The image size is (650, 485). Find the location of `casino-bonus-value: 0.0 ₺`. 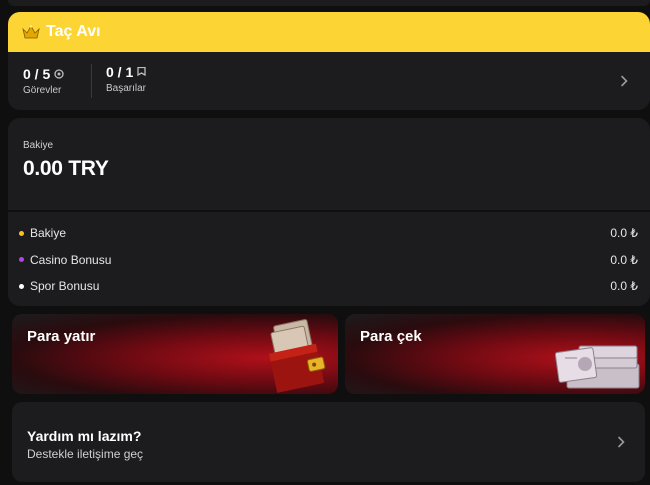

casino-bonus-value: 0.0 ₺ is located at coordinates (624, 259).